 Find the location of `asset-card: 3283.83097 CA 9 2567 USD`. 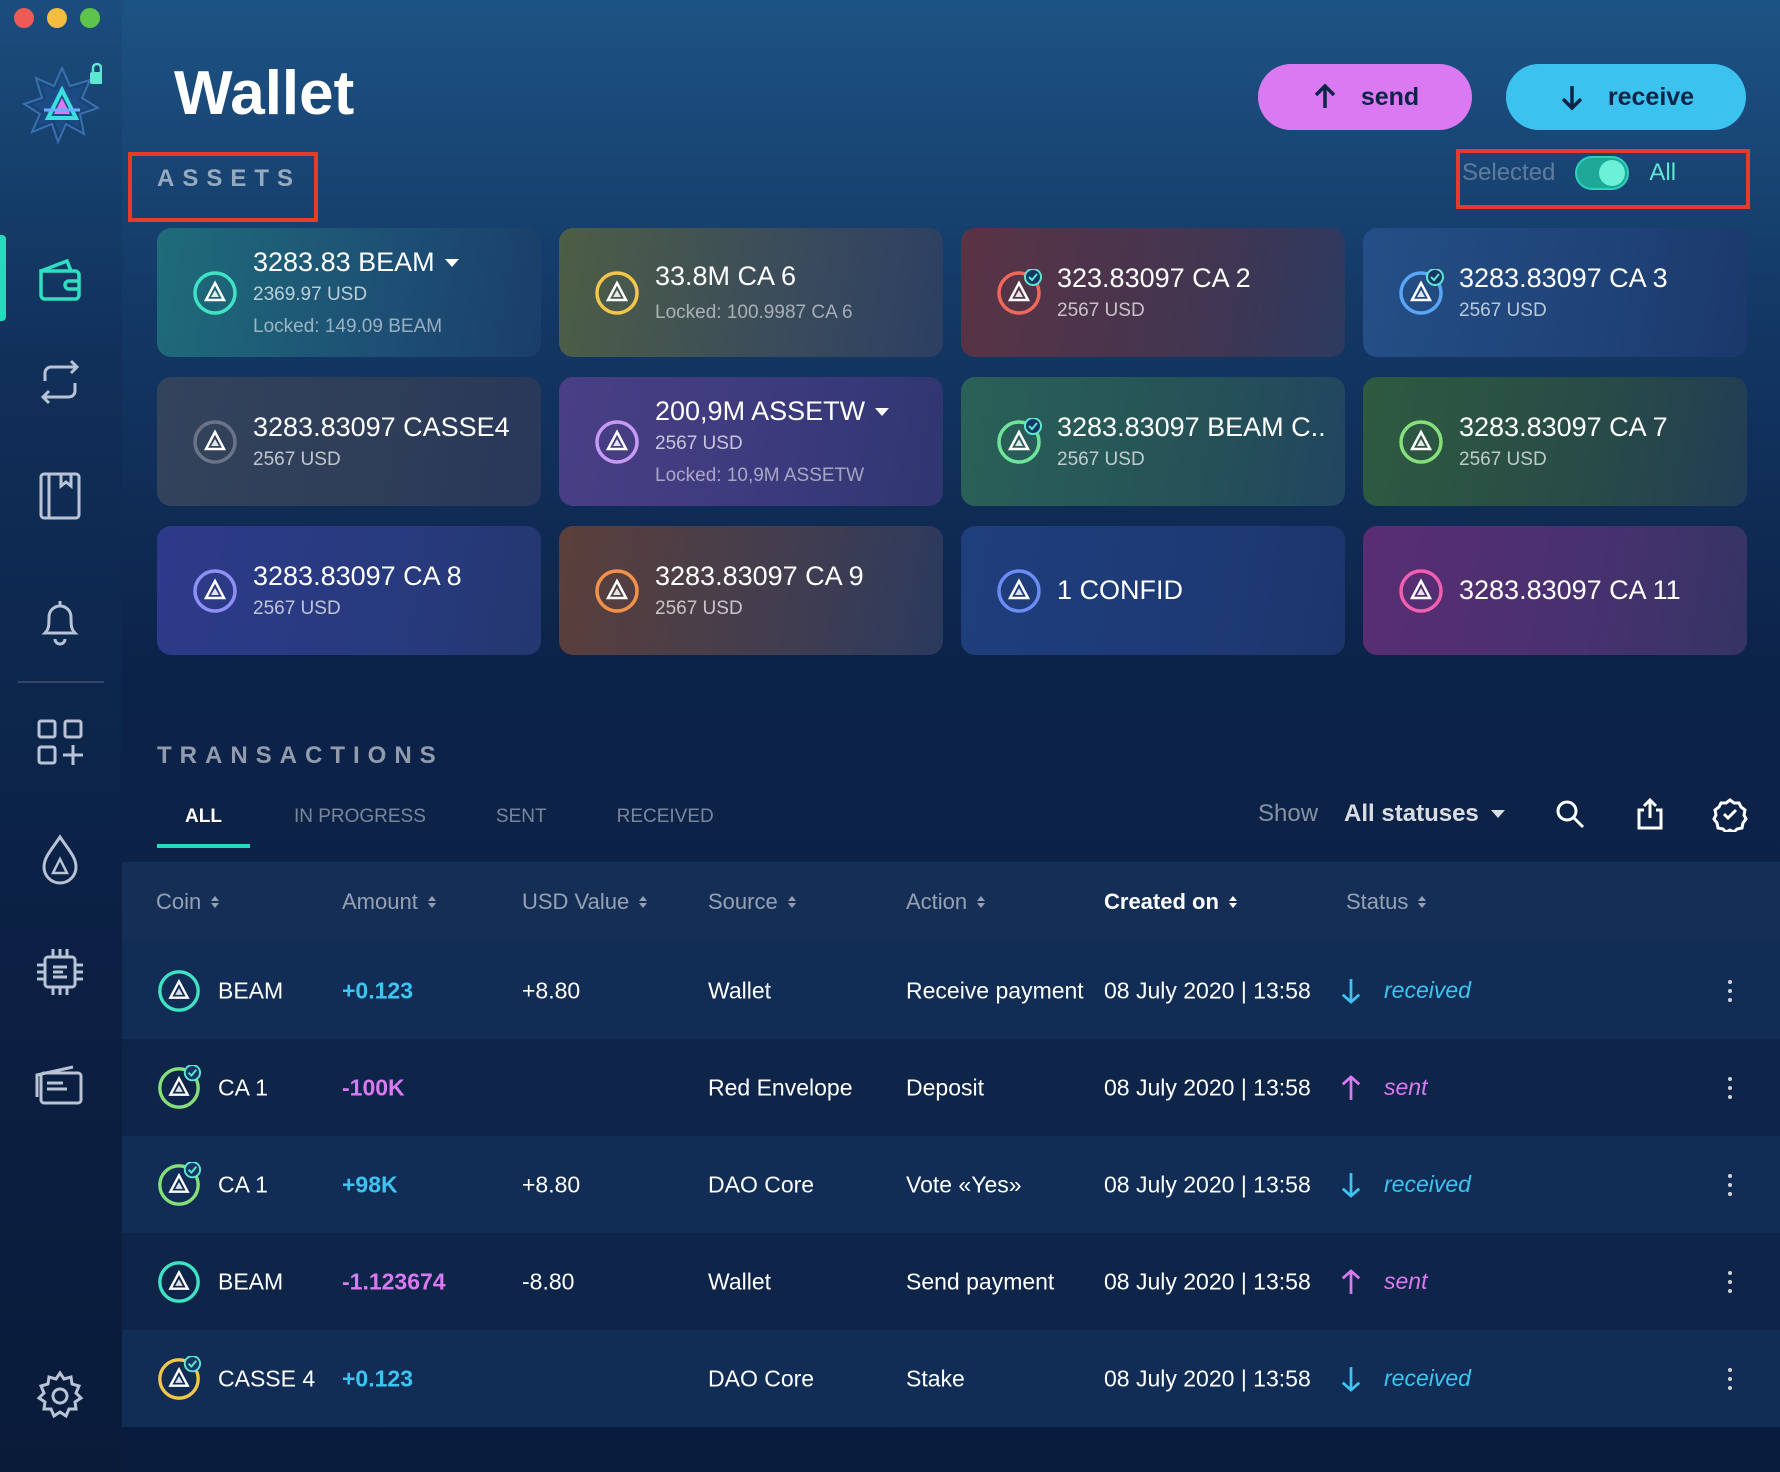

asset-card: 3283.83097 CA 9 2567 USD is located at coordinates (751, 590).